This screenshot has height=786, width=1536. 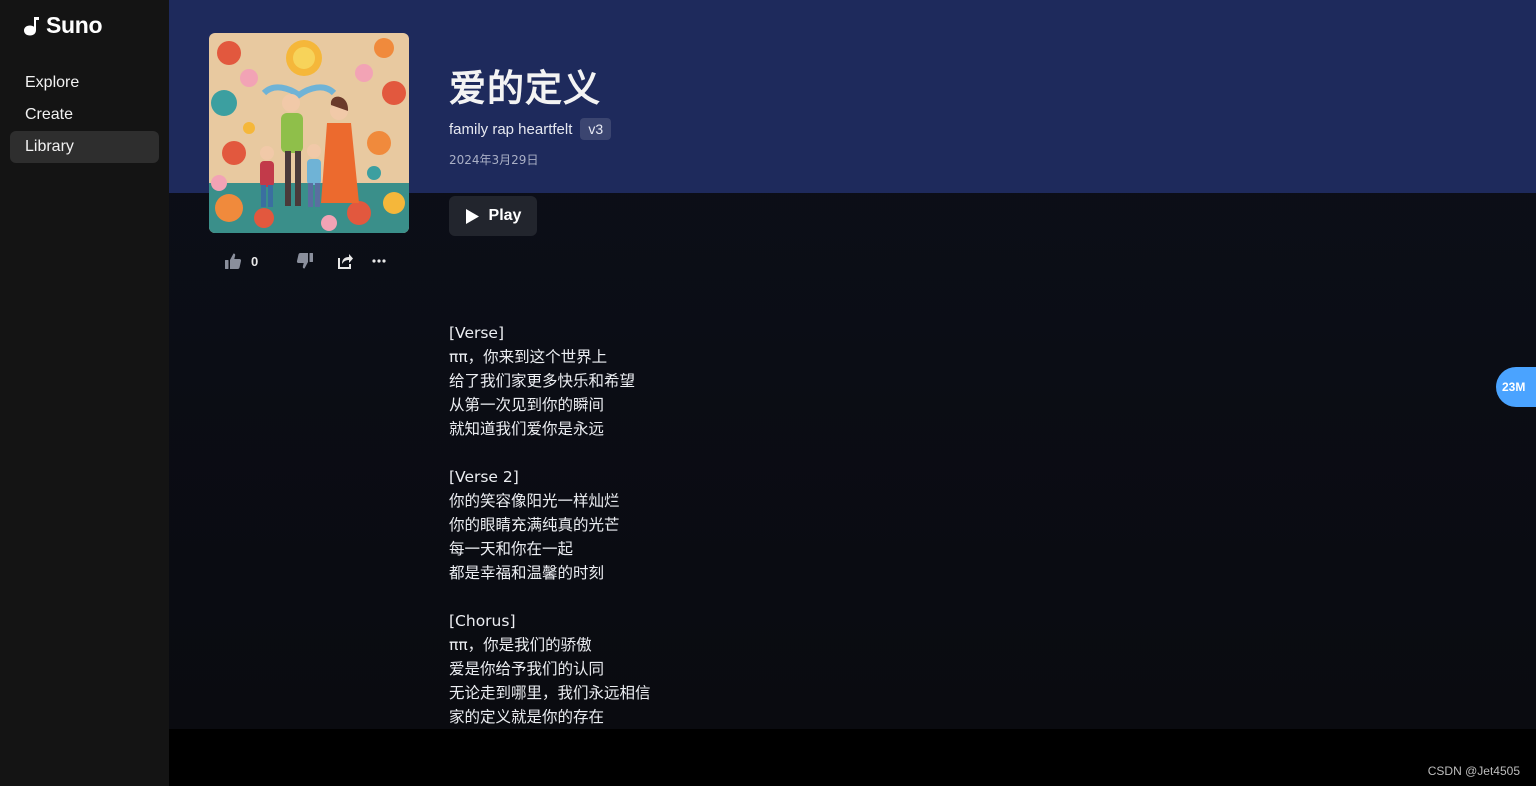 I want to click on lyric-line: 爱是你给予我们的认同, so click(x=527, y=669).